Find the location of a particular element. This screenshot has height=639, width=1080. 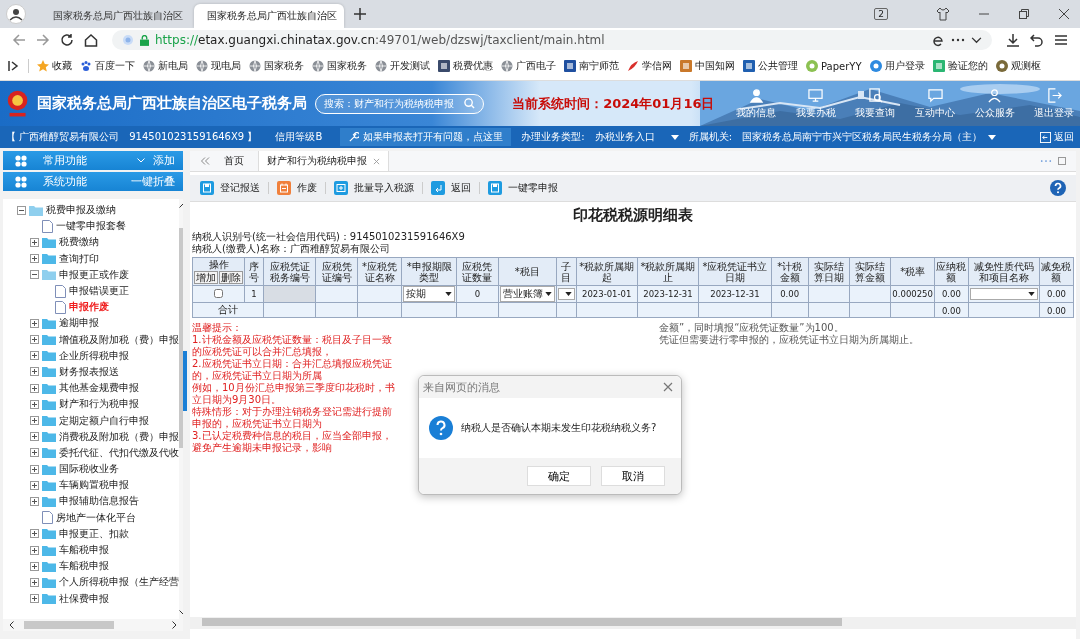

bookmark: 广西电子 is located at coordinates (528, 66).